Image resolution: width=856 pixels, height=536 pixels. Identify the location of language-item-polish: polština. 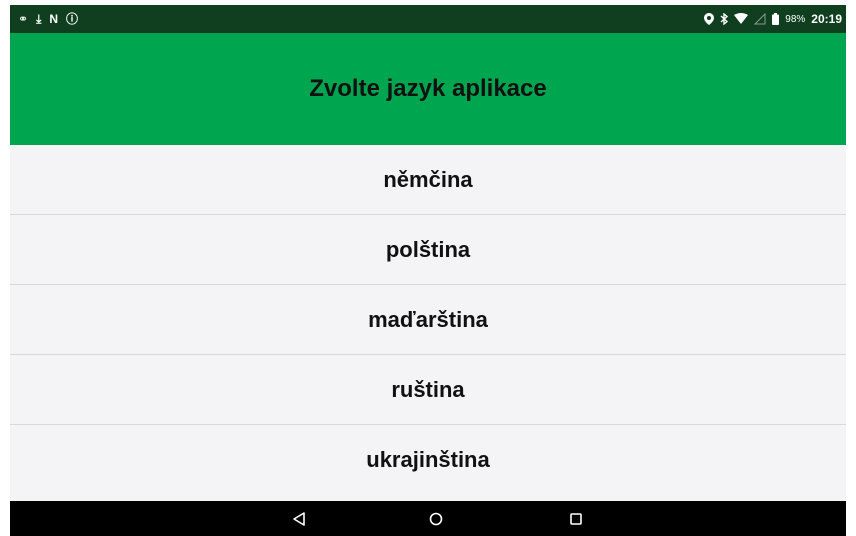
(428, 250).